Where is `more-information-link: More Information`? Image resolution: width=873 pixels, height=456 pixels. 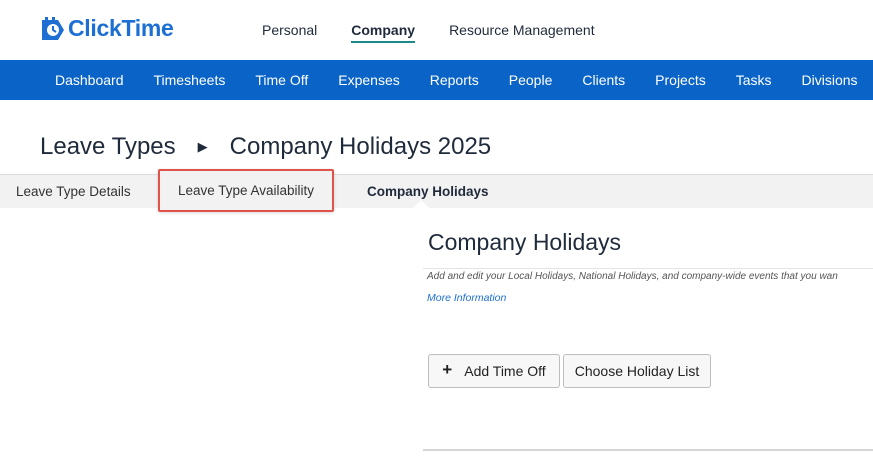 more-information-link: More Information is located at coordinates (466, 298).